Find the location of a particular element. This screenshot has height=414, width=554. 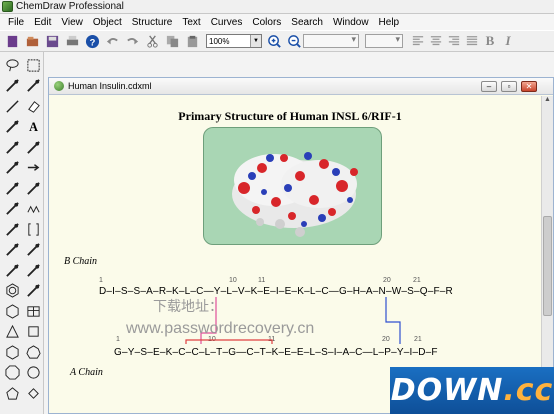

bond-b19-a20 is located at coordinates (393, 320).